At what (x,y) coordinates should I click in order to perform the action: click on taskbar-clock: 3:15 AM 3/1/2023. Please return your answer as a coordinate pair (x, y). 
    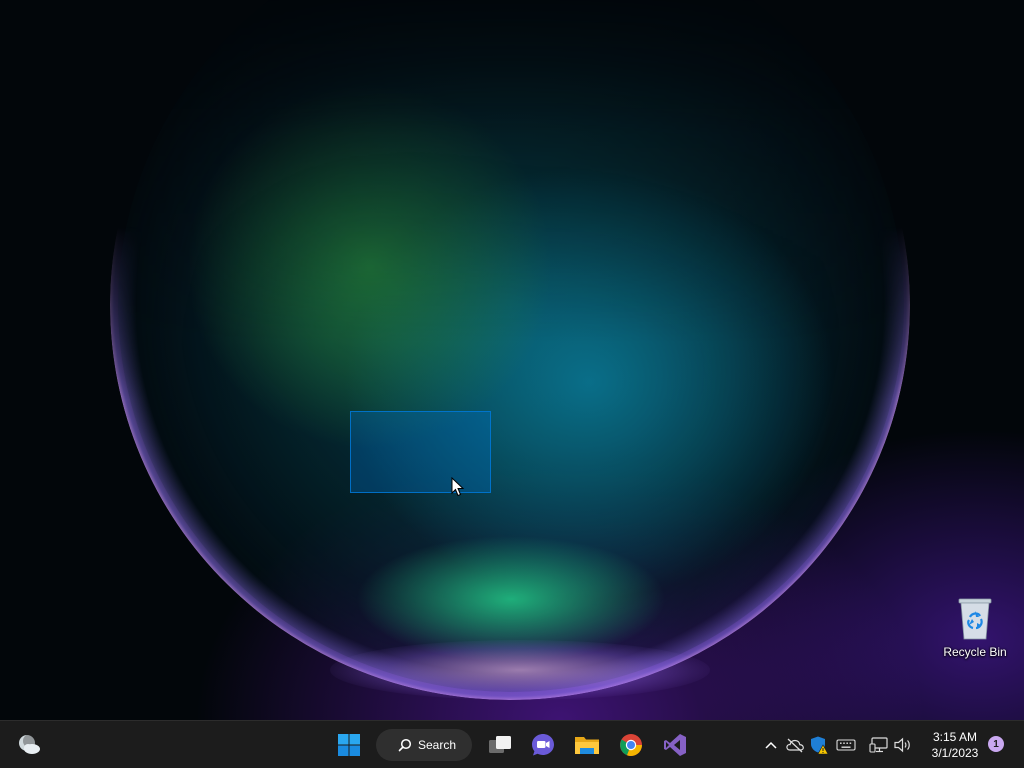
    Looking at the image, I should click on (955, 745).